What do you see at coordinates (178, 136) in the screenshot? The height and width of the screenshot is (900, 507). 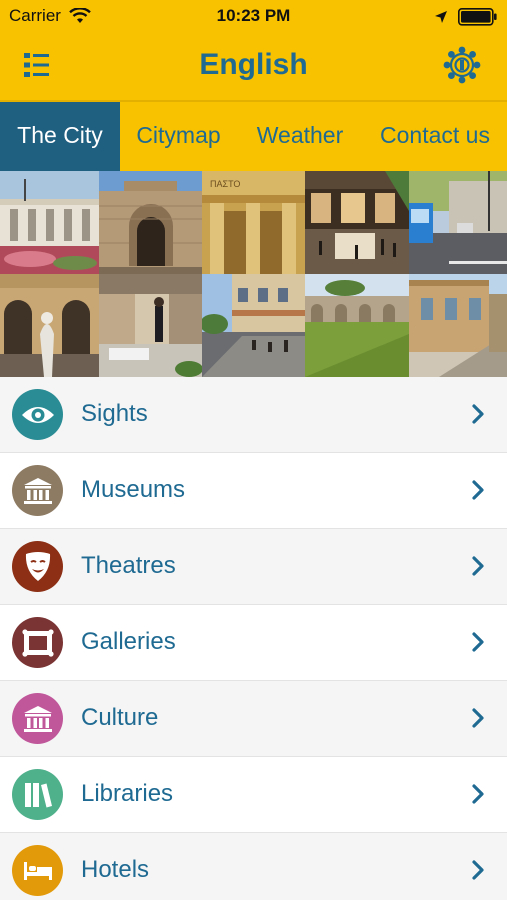 I see `tab-citymap: Citymap` at bounding box center [178, 136].